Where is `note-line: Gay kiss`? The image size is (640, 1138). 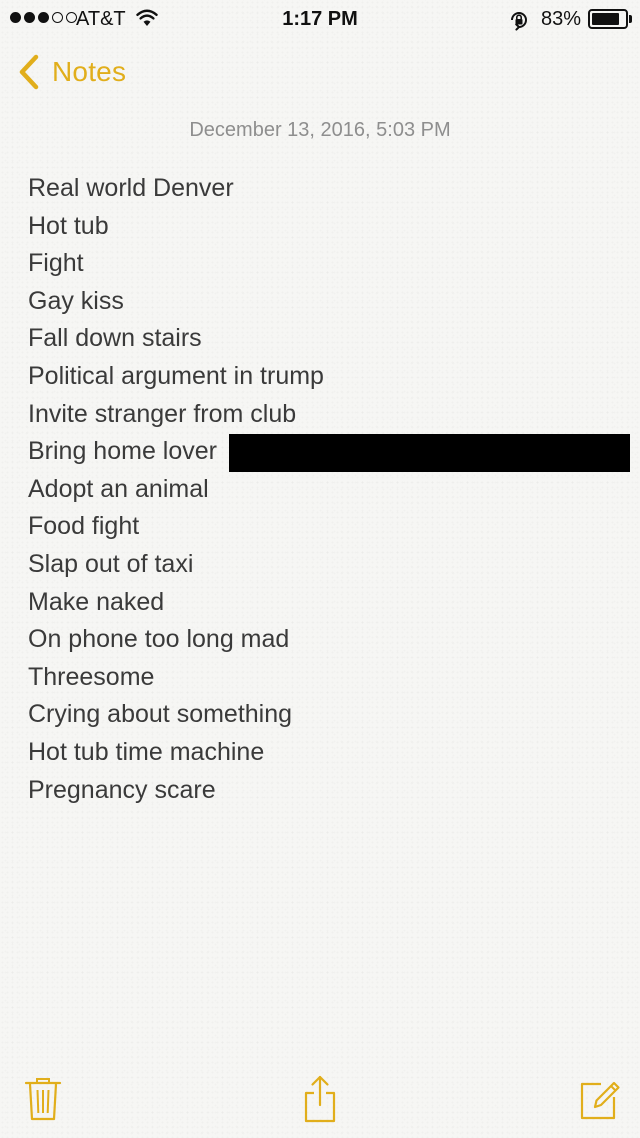 note-line: Gay kiss is located at coordinates (329, 302).